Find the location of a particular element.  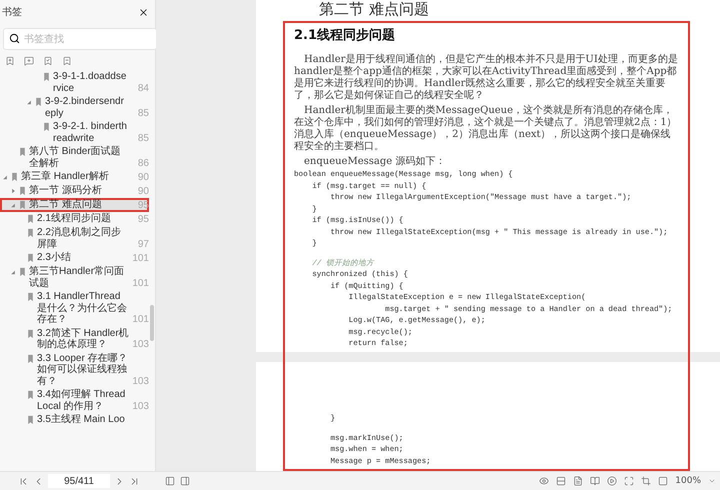

bookmark-item: 3.4如何理解 ThreadLocal 的作用？ 103 is located at coordinates (74, 400).